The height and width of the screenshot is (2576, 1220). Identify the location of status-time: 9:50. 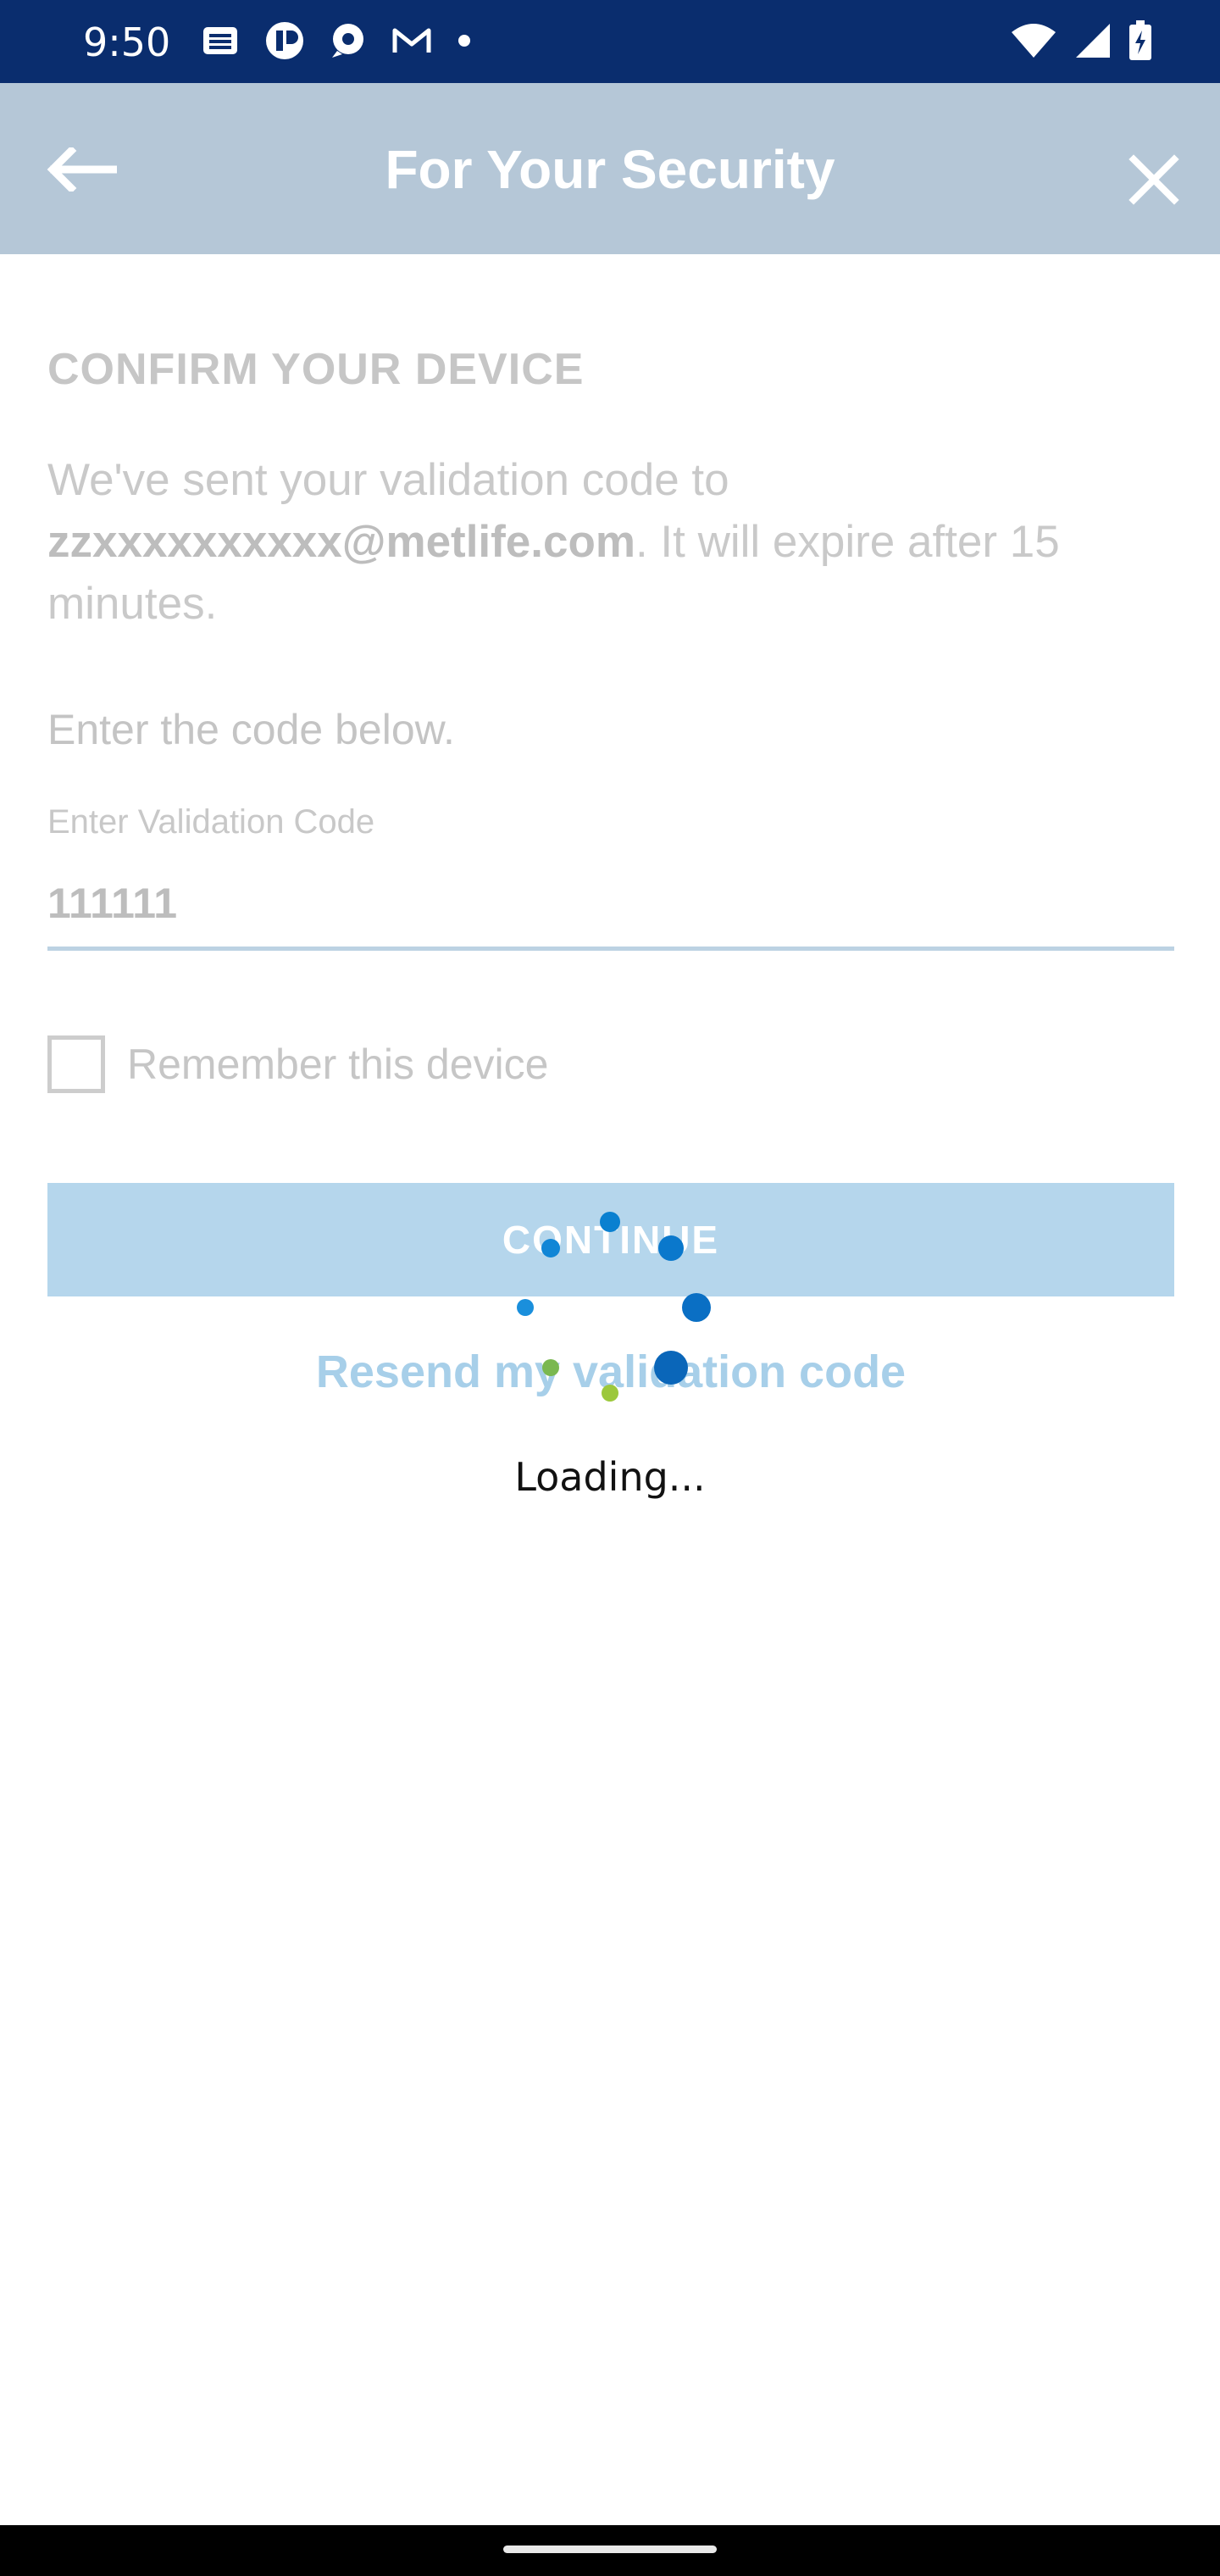
(127, 42).